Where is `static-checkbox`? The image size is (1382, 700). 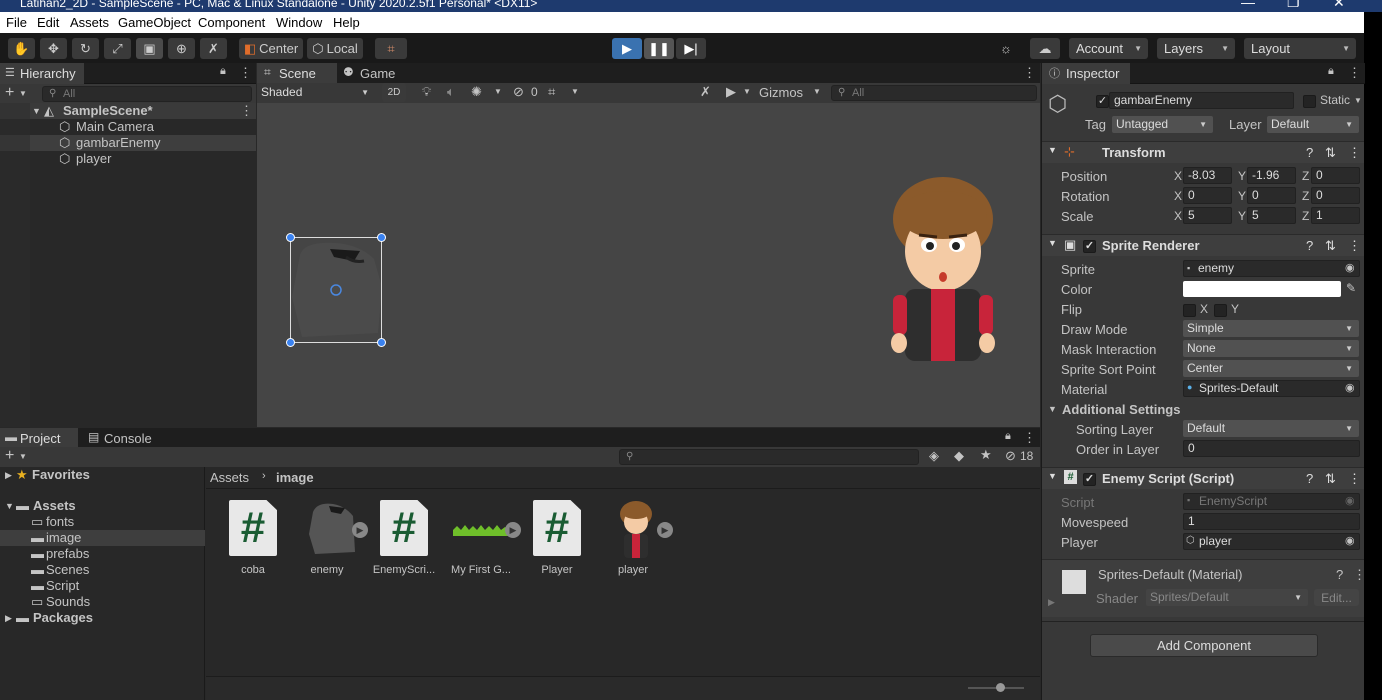
static-checkbox is located at coordinates (1309, 101).